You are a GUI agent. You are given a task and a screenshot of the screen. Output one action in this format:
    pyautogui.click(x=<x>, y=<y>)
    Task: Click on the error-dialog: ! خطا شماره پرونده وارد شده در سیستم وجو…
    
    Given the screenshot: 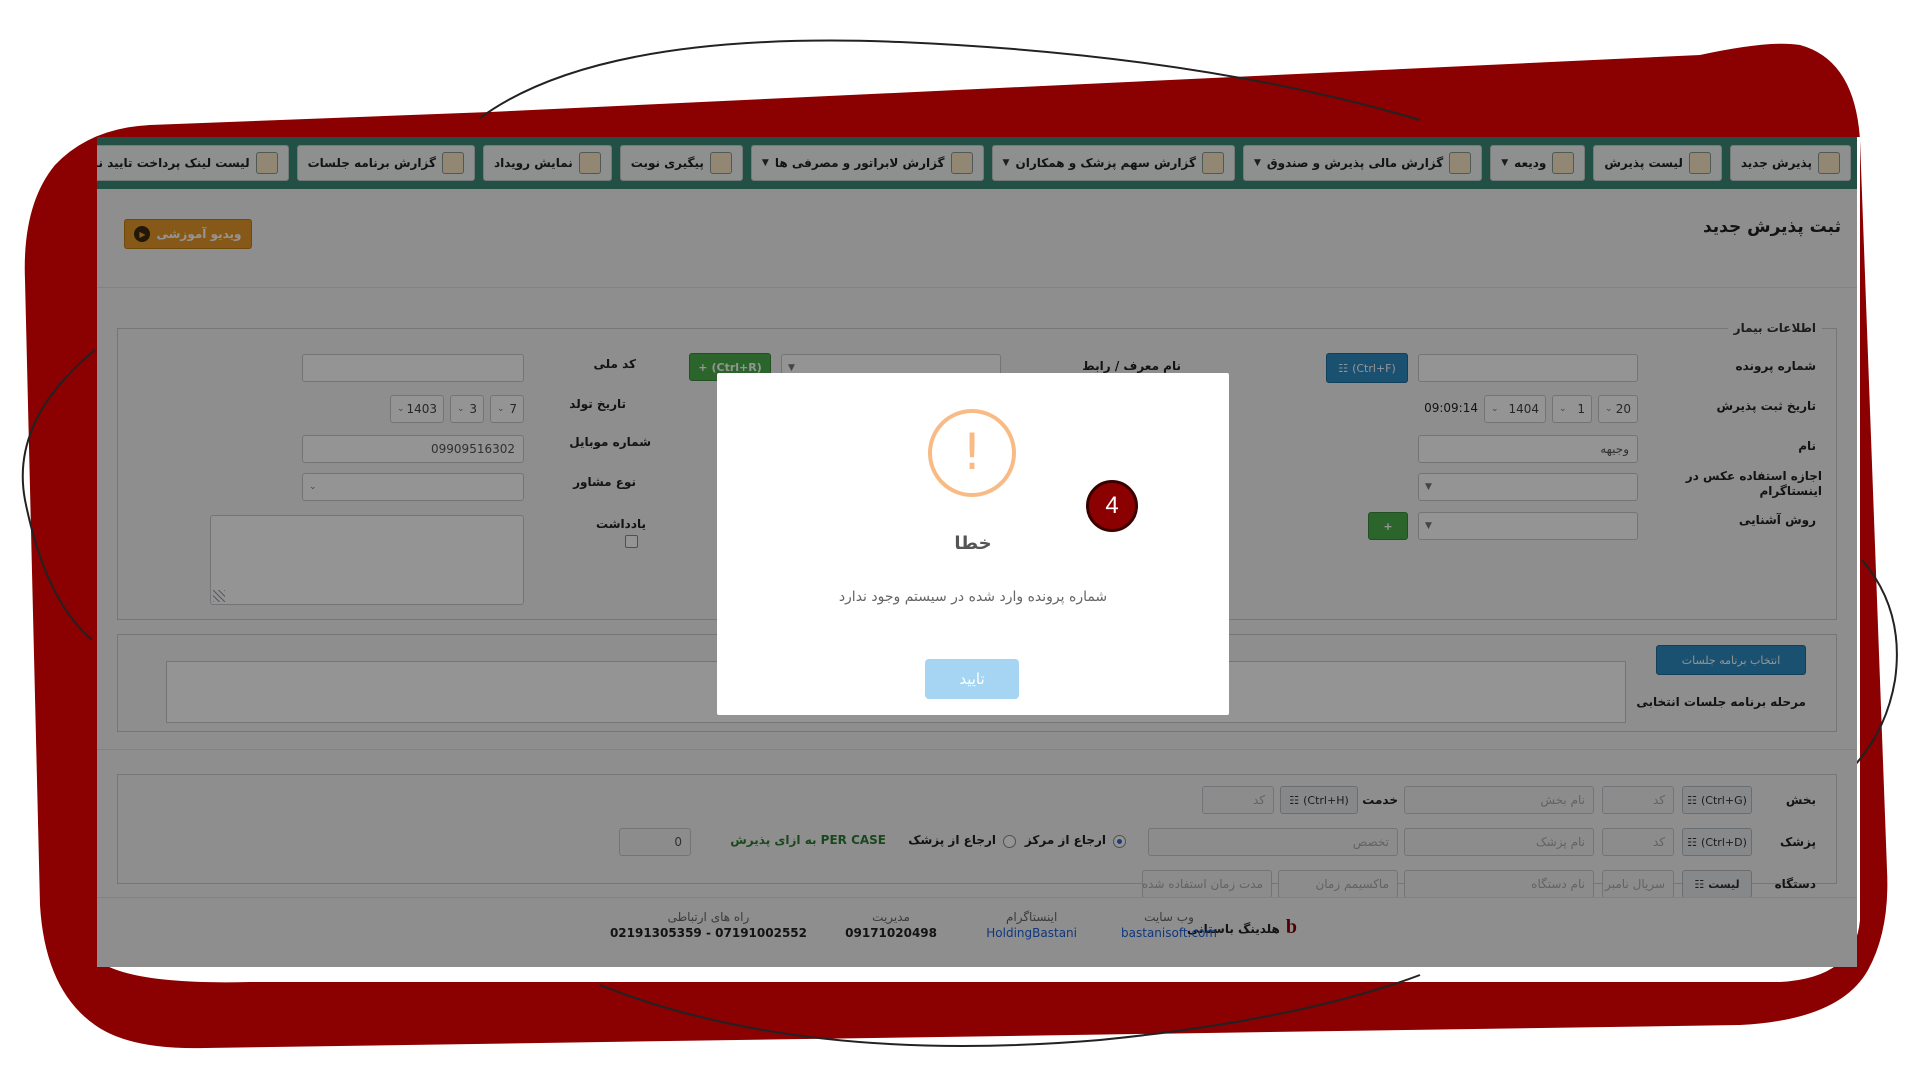 What is the action you would take?
    pyautogui.click(x=973, y=544)
    